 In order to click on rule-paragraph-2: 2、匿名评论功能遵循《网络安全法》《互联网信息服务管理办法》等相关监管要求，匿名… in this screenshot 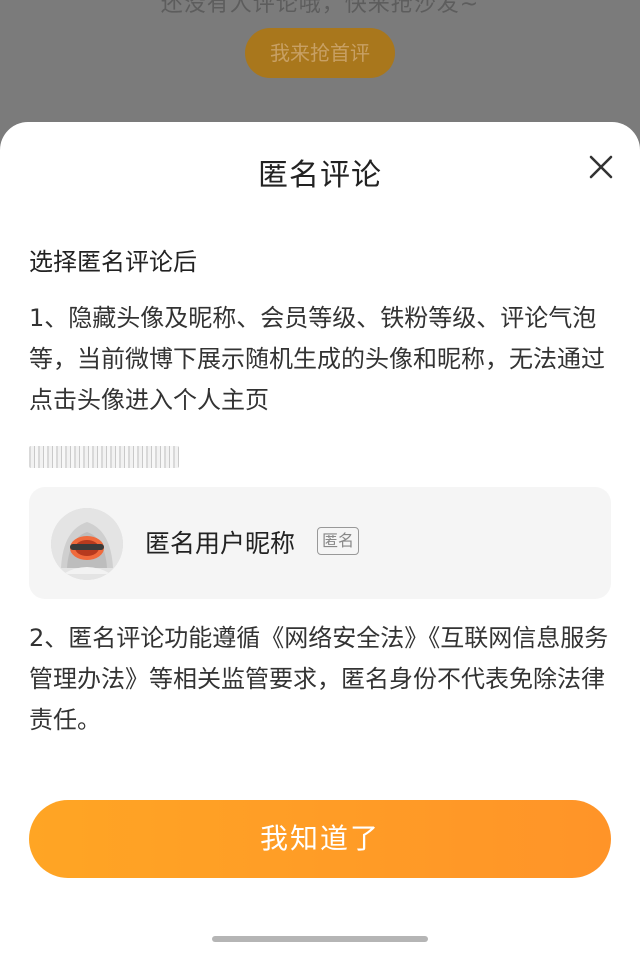, I will do `click(319, 679)`.